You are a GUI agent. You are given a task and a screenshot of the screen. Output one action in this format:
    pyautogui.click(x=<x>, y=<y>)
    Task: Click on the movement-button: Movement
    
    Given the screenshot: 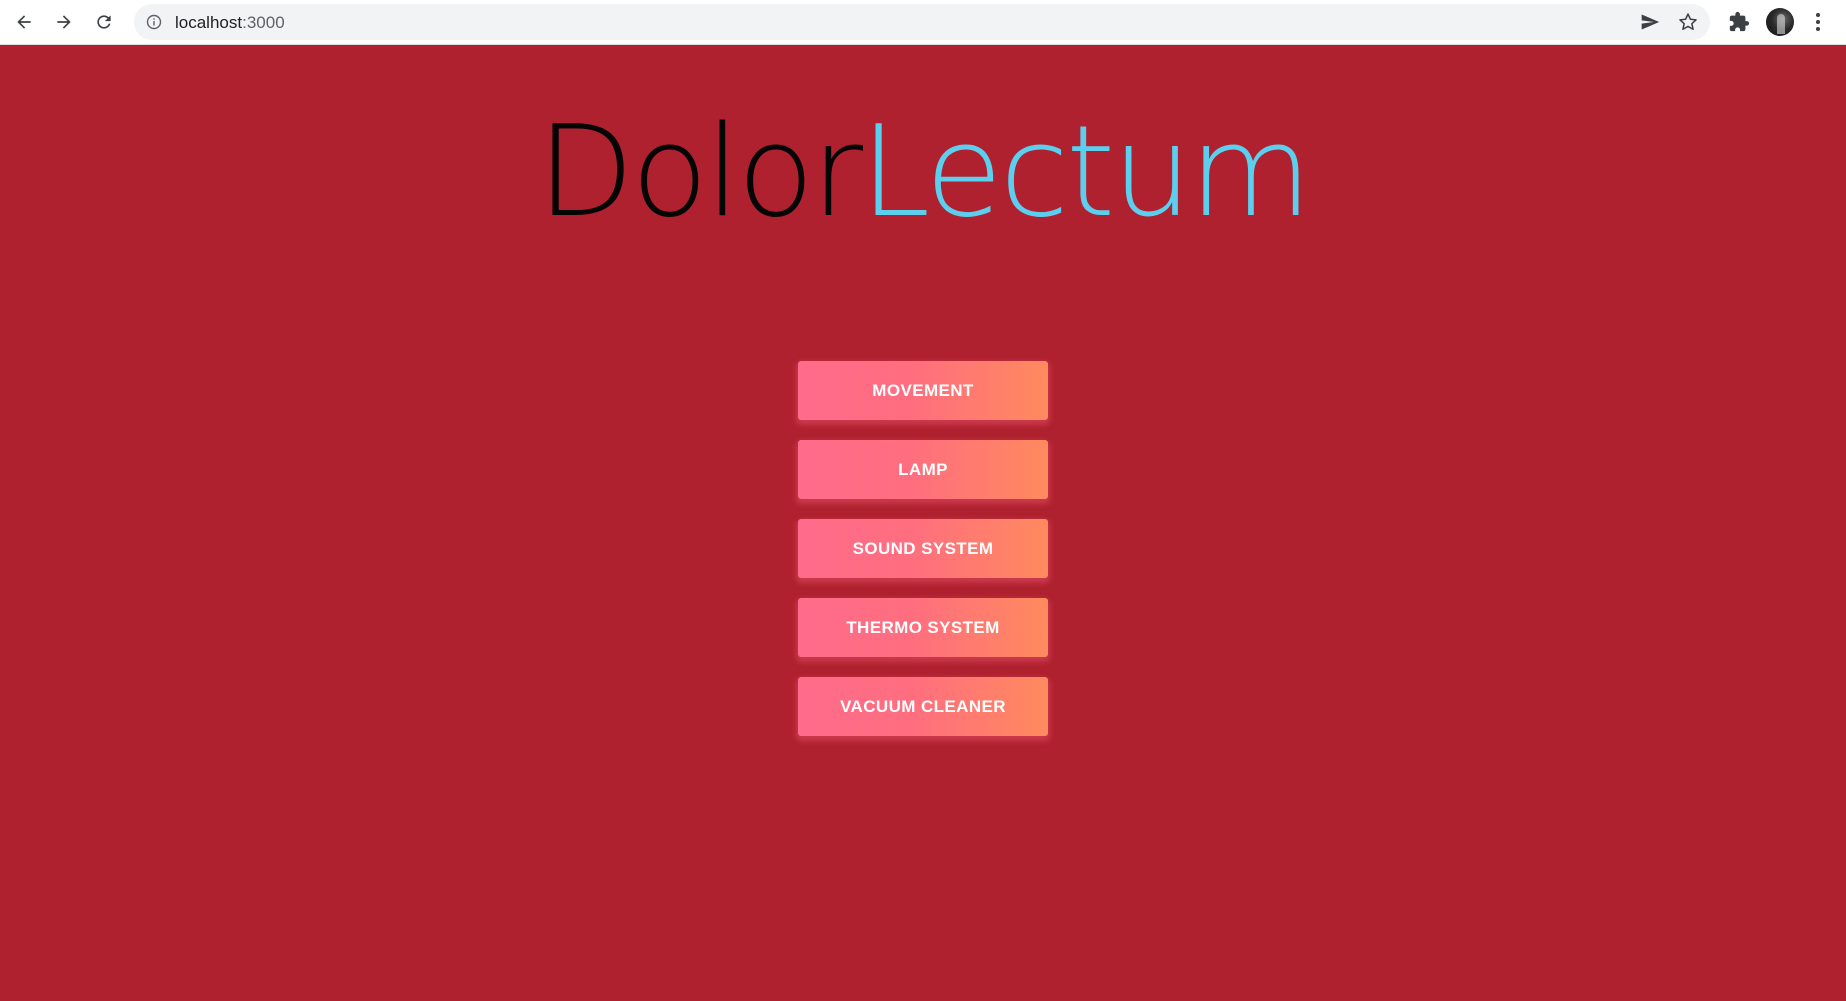 What is the action you would take?
    pyautogui.click(x=923, y=390)
    